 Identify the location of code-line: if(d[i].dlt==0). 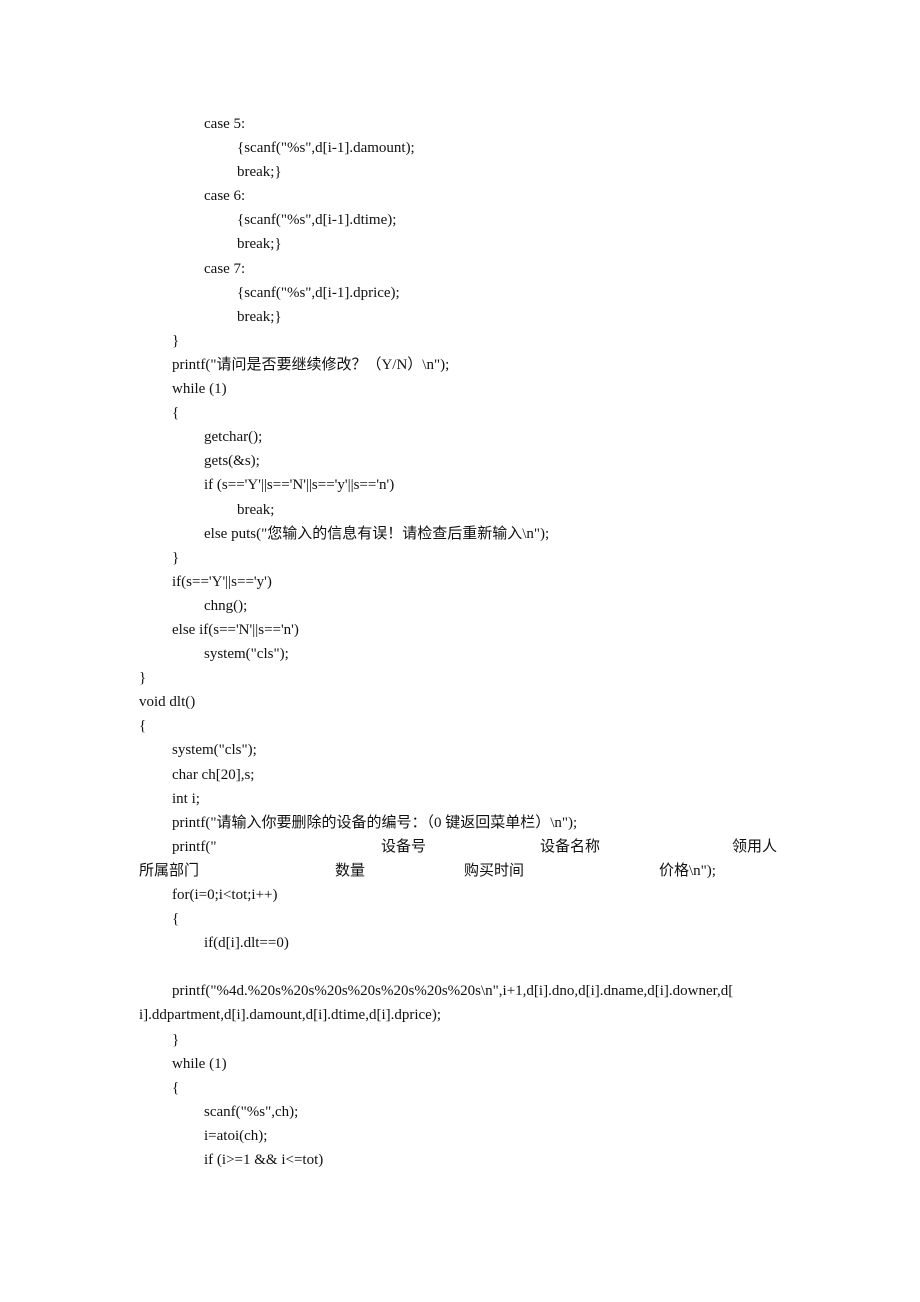
(246, 943).